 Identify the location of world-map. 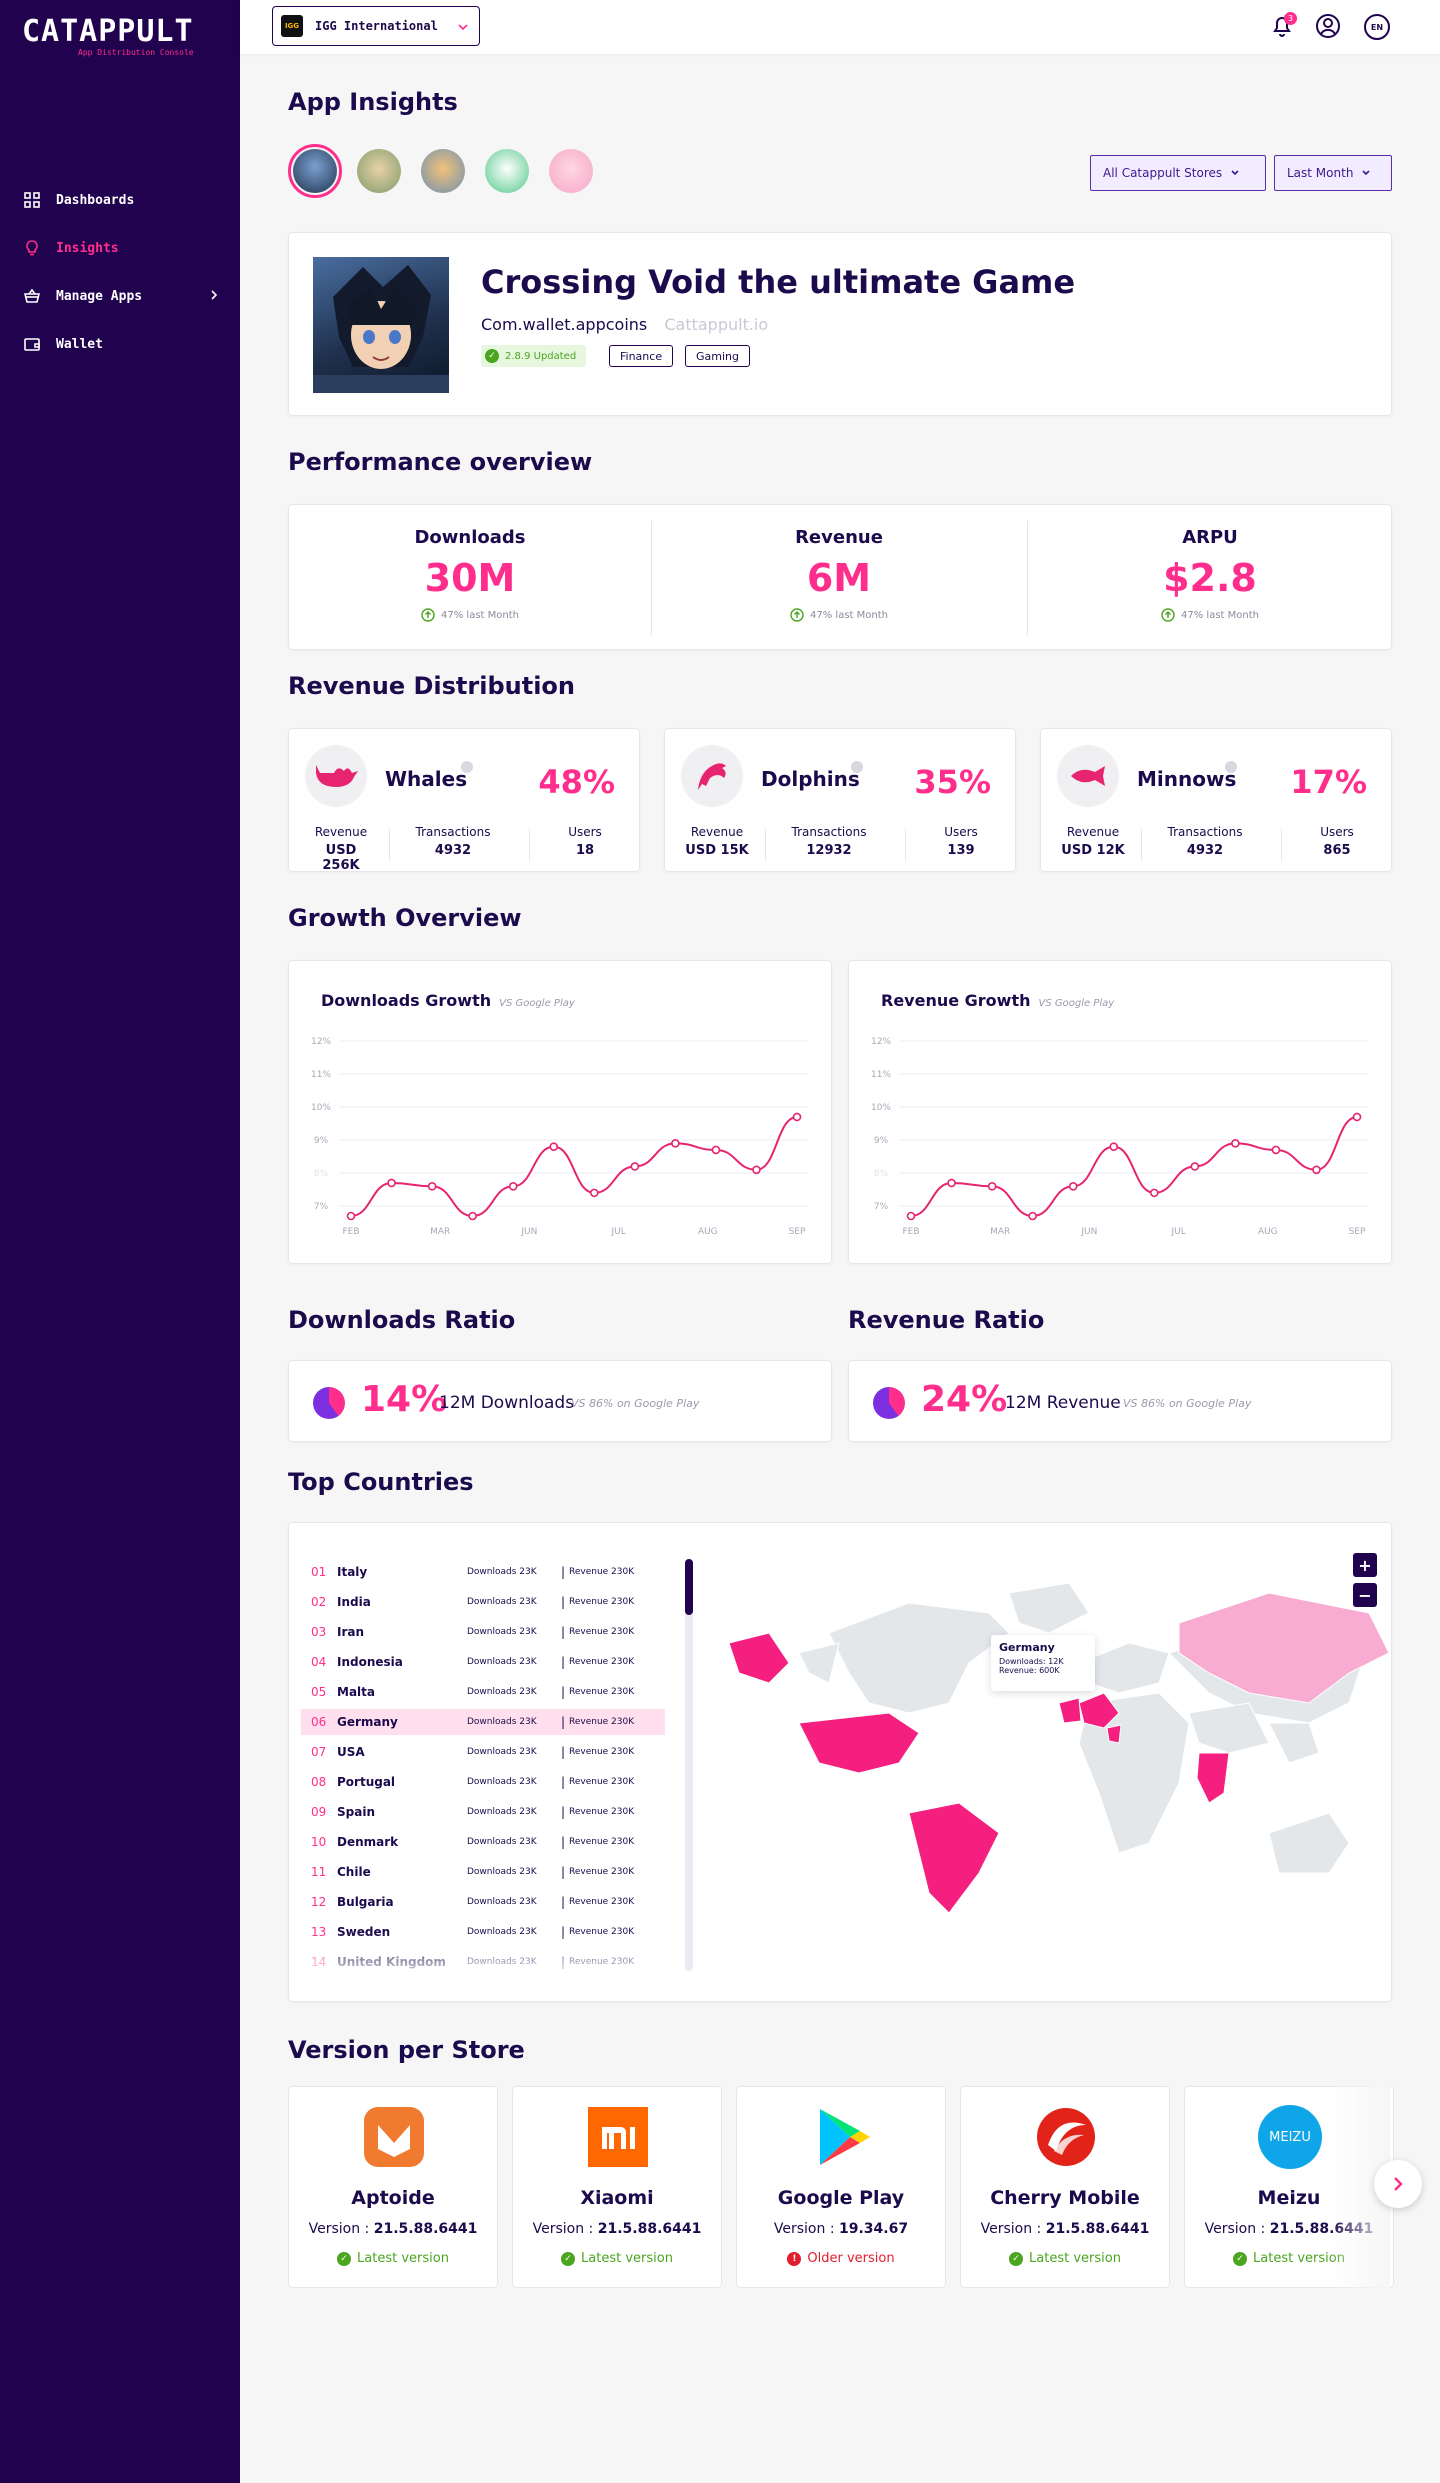
(1049, 1763).